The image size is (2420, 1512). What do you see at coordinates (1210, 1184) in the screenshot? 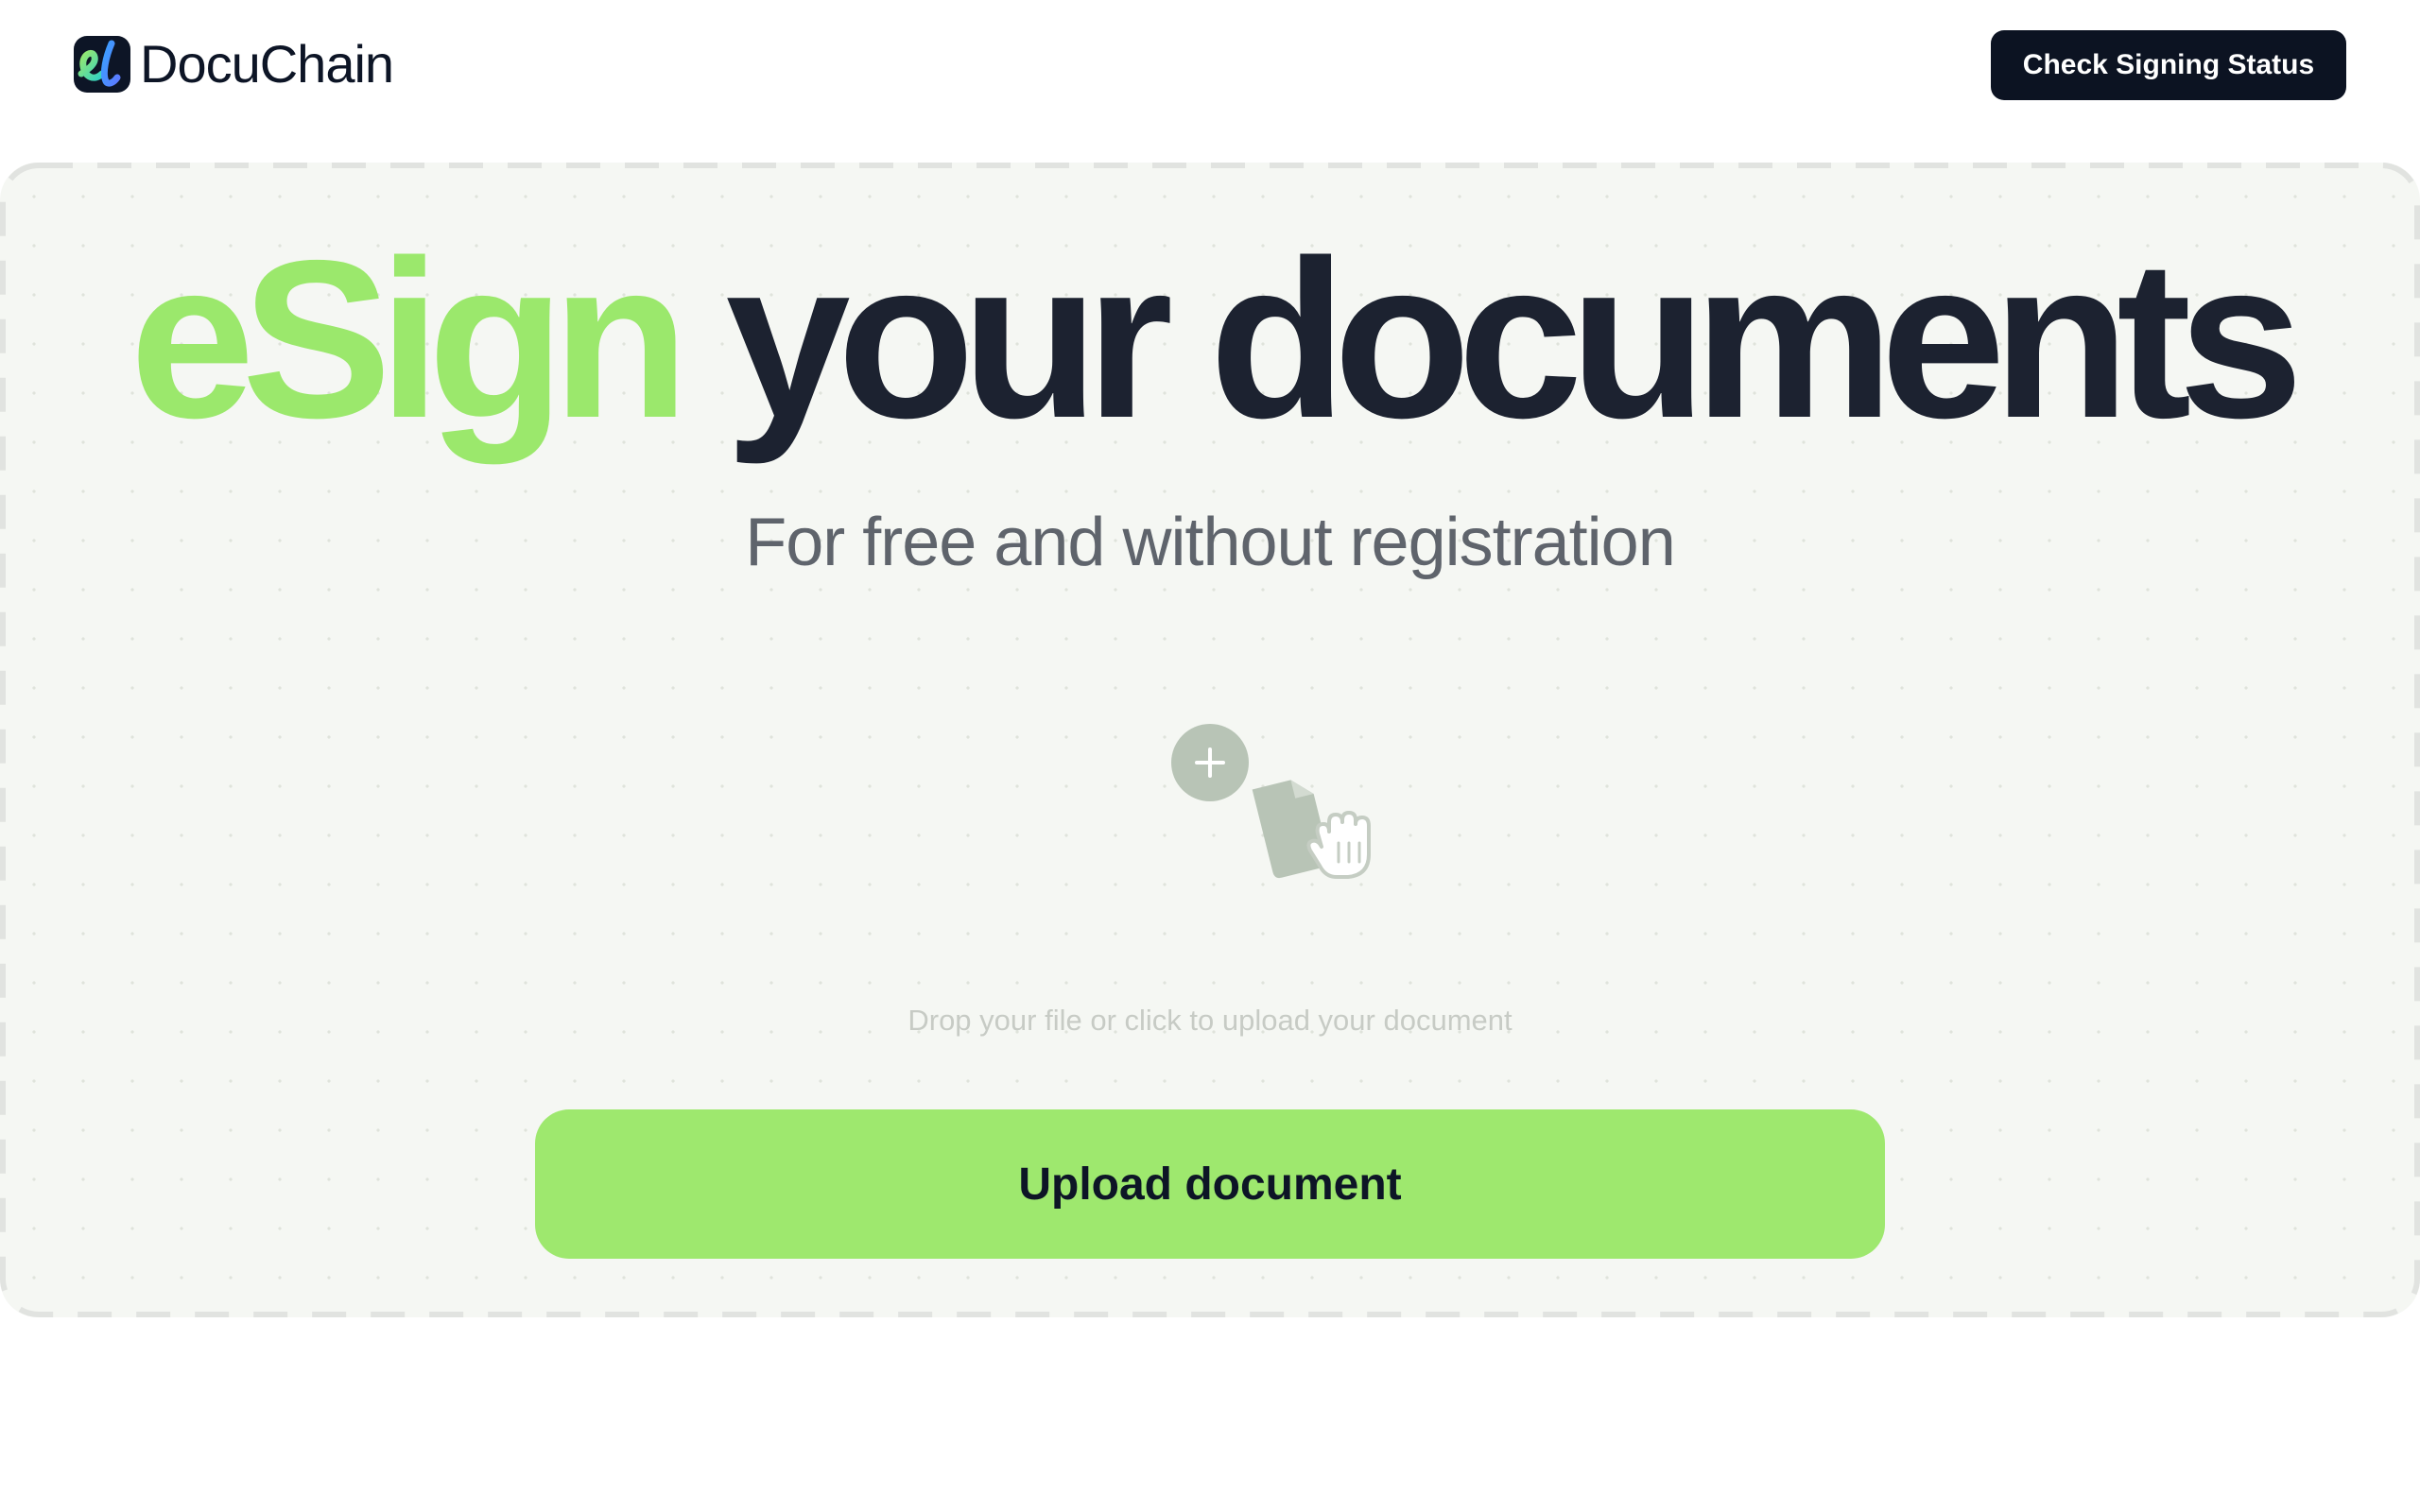
I see `upload-document-button: Upload document` at bounding box center [1210, 1184].